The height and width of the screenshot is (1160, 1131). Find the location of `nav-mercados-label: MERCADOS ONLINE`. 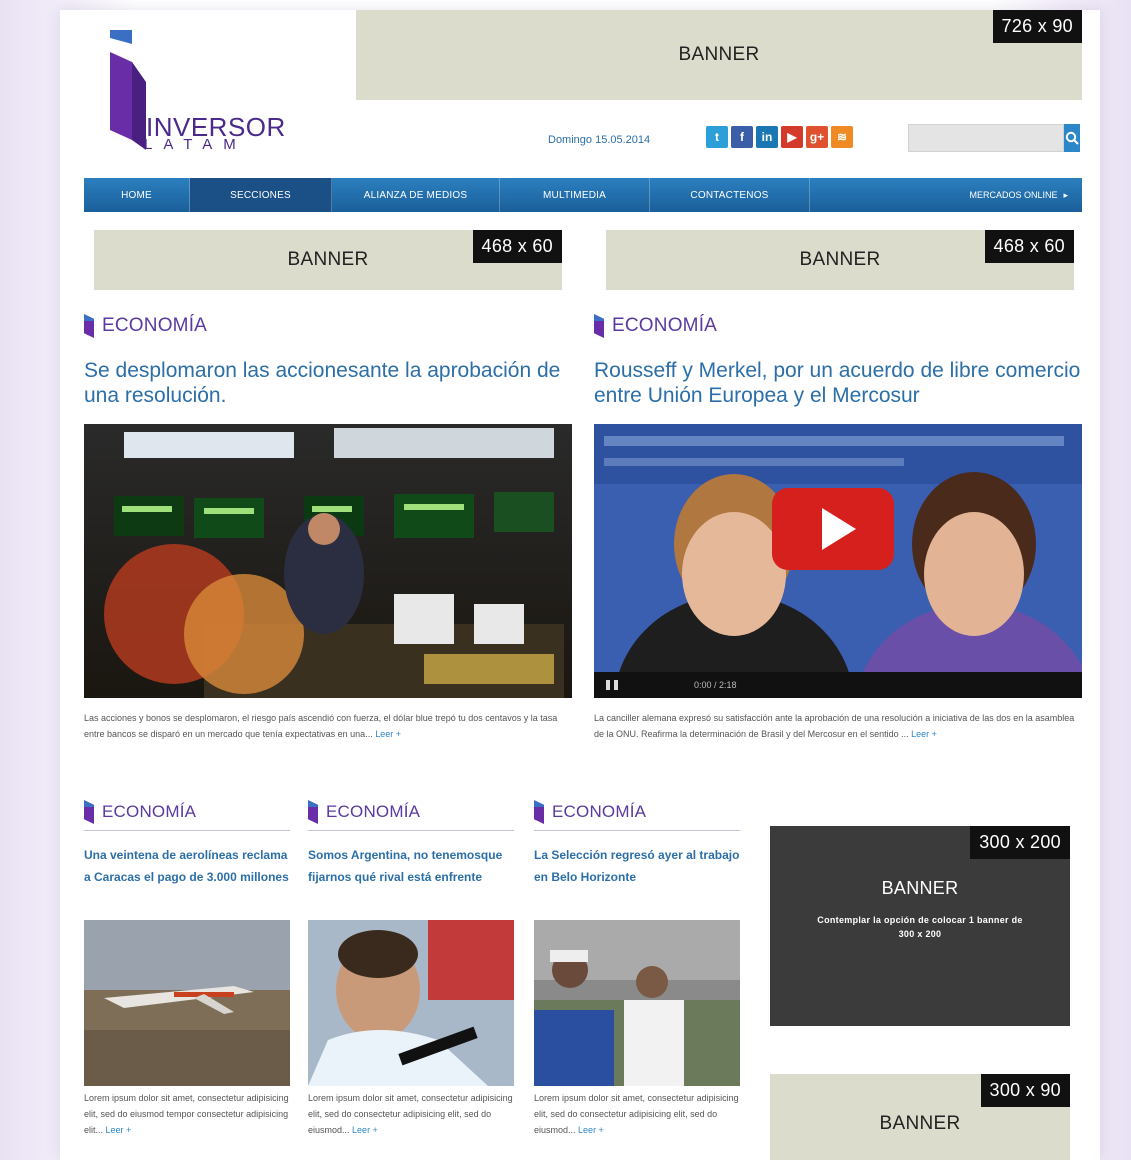

nav-mercados-label: MERCADOS ONLINE is located at coordinates (1013, 195).